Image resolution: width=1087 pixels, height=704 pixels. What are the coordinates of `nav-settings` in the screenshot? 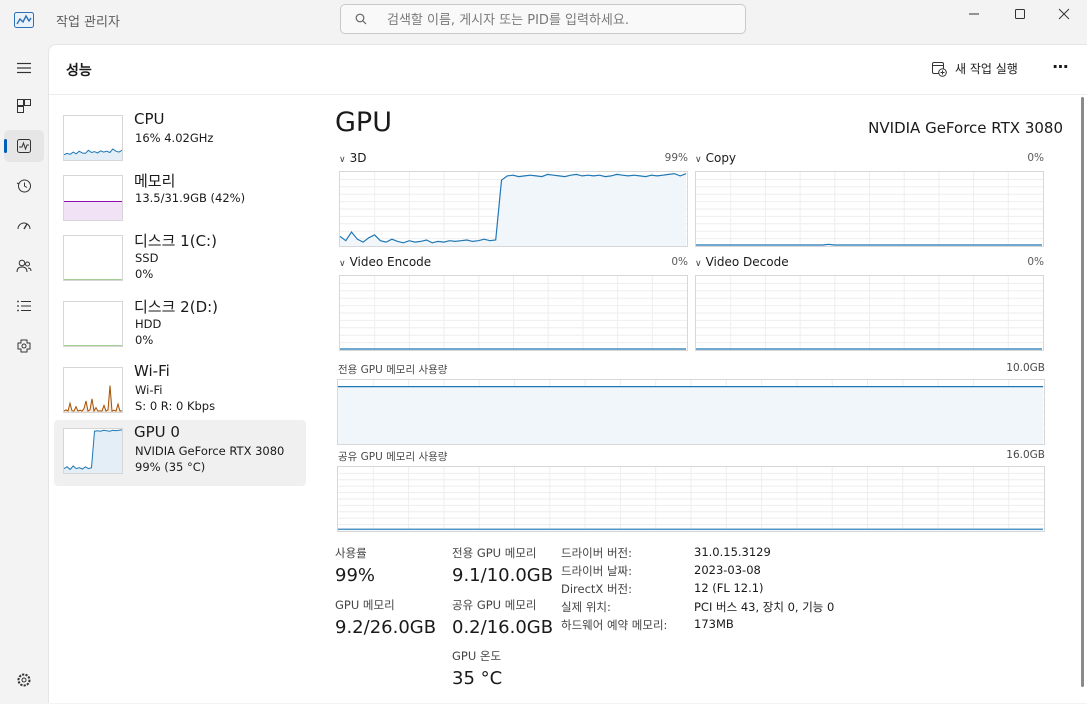 It's located at (24, 680).